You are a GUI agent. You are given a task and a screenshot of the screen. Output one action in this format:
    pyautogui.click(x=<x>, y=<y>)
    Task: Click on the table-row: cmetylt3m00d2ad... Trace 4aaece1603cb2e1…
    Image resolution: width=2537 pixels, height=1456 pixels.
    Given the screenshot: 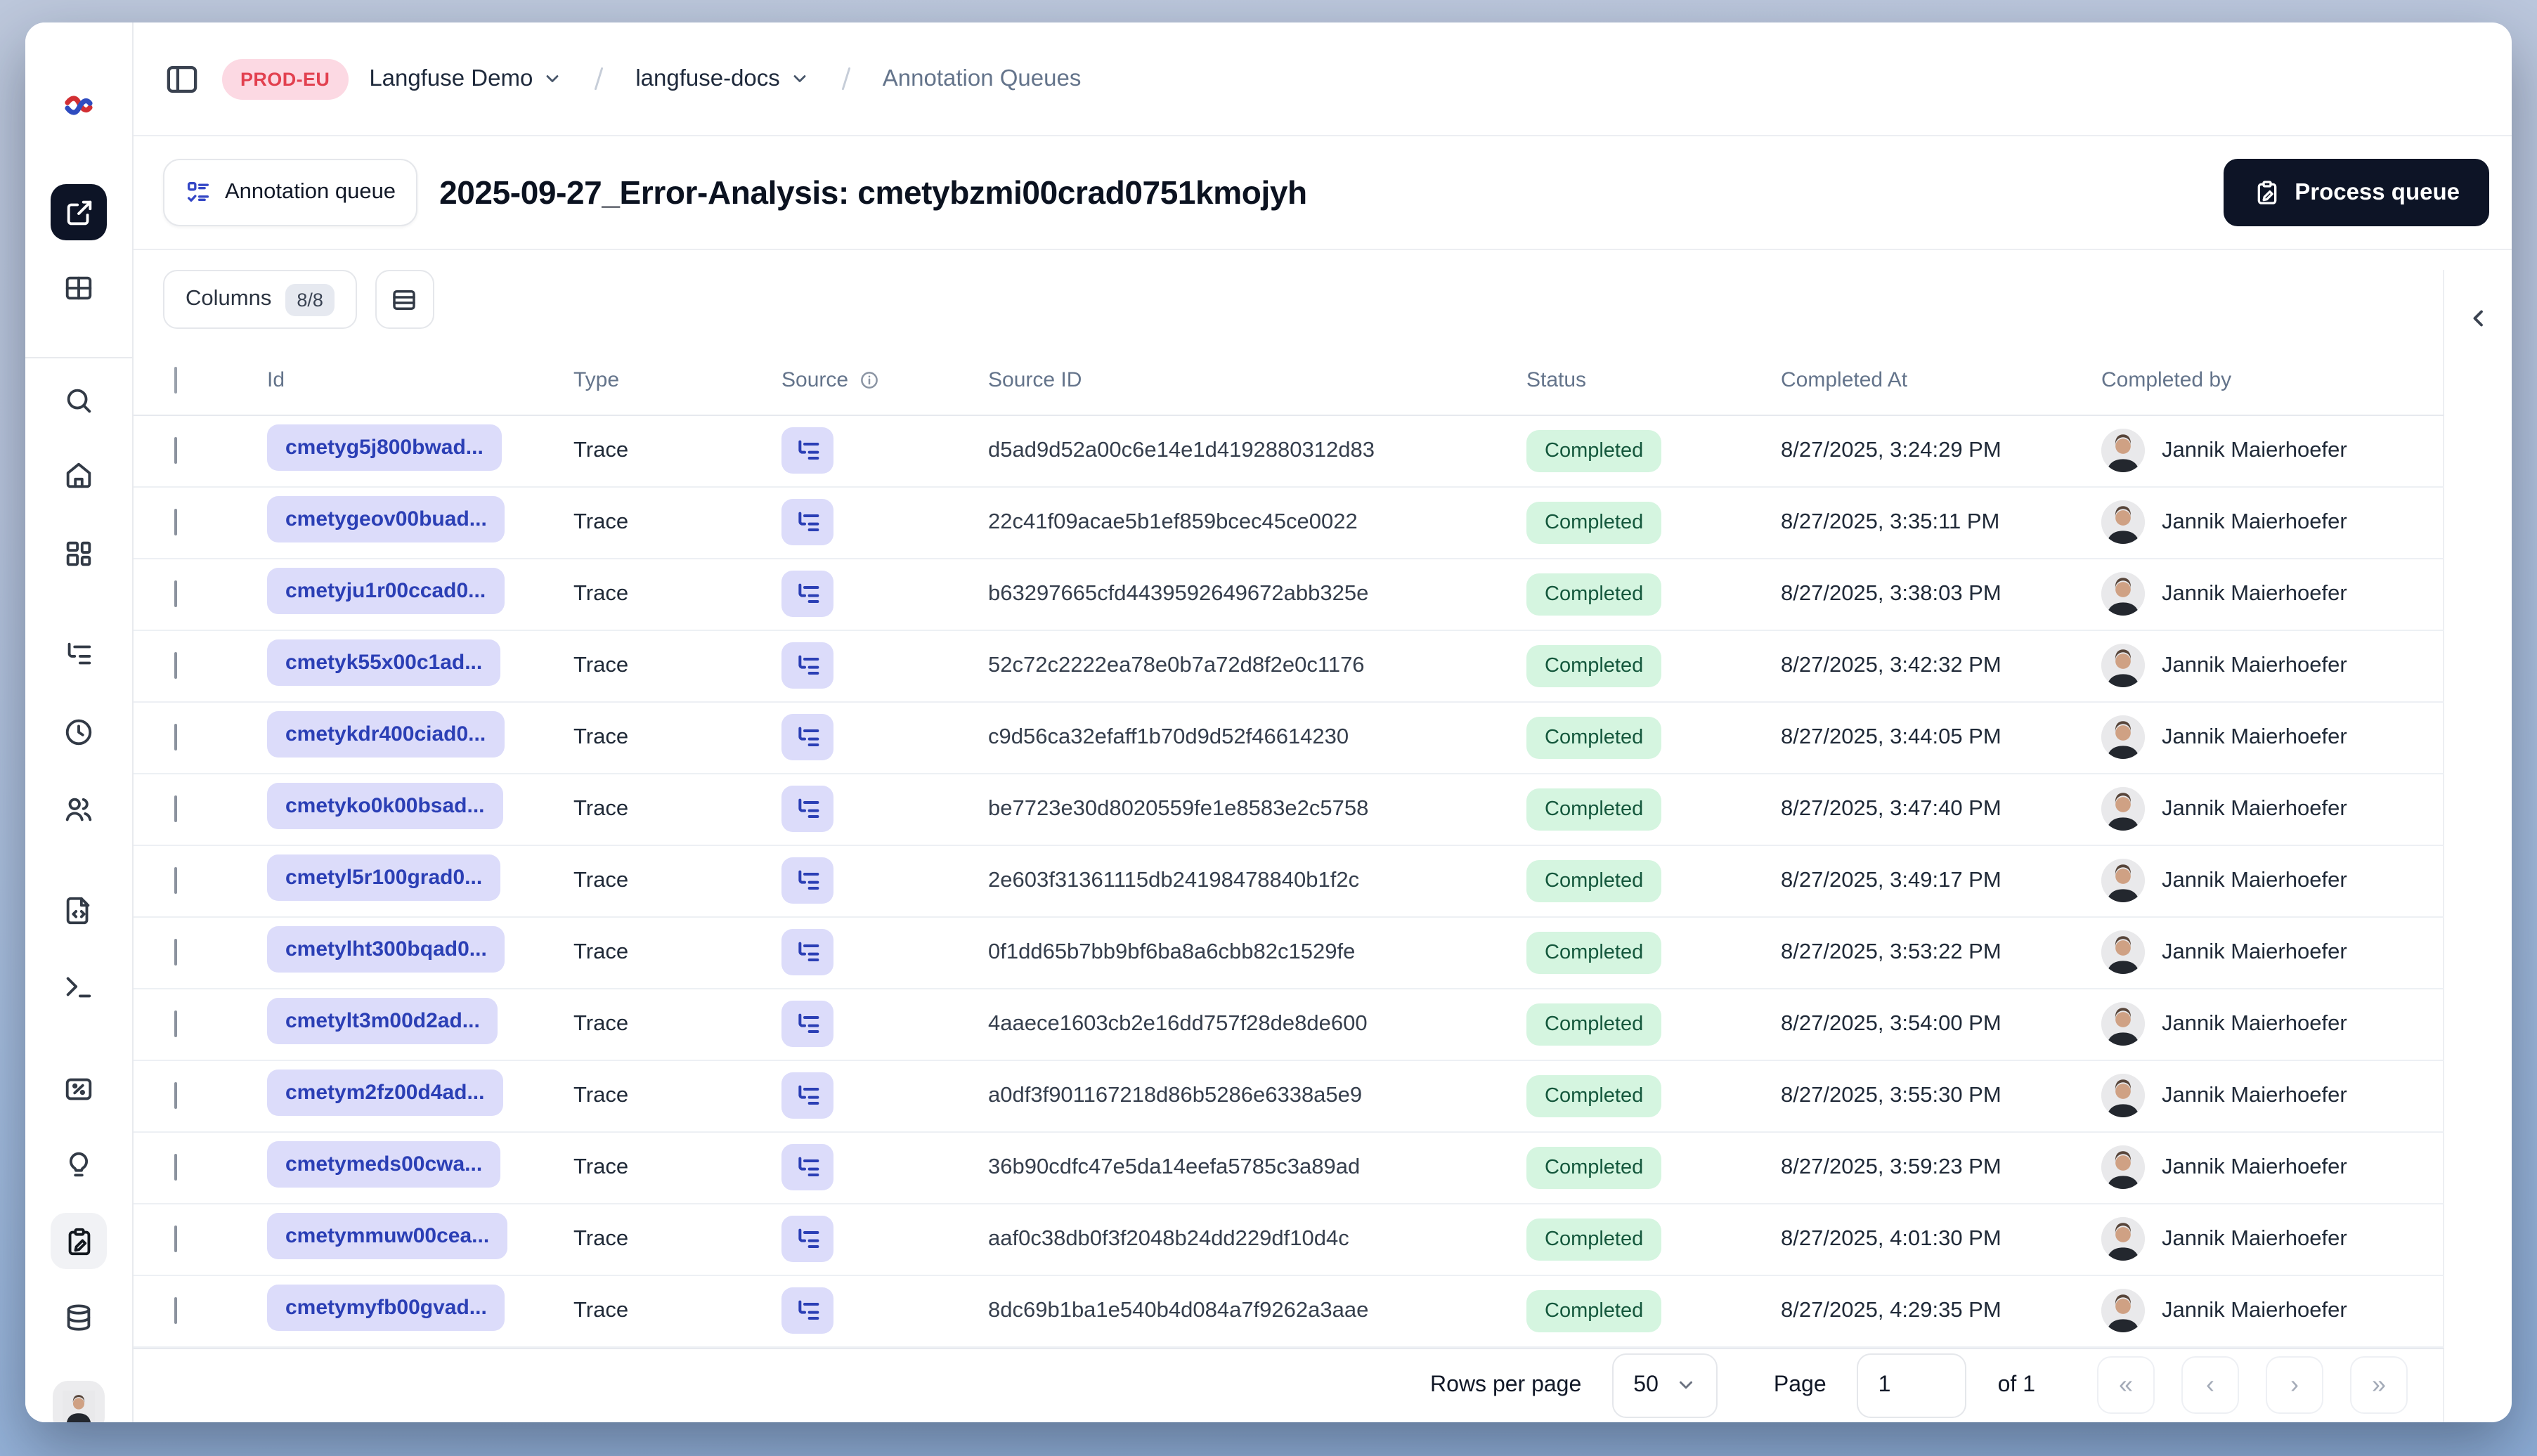 What is the action you would take?
    pyautogui.click(x=1288, y=1025)
    